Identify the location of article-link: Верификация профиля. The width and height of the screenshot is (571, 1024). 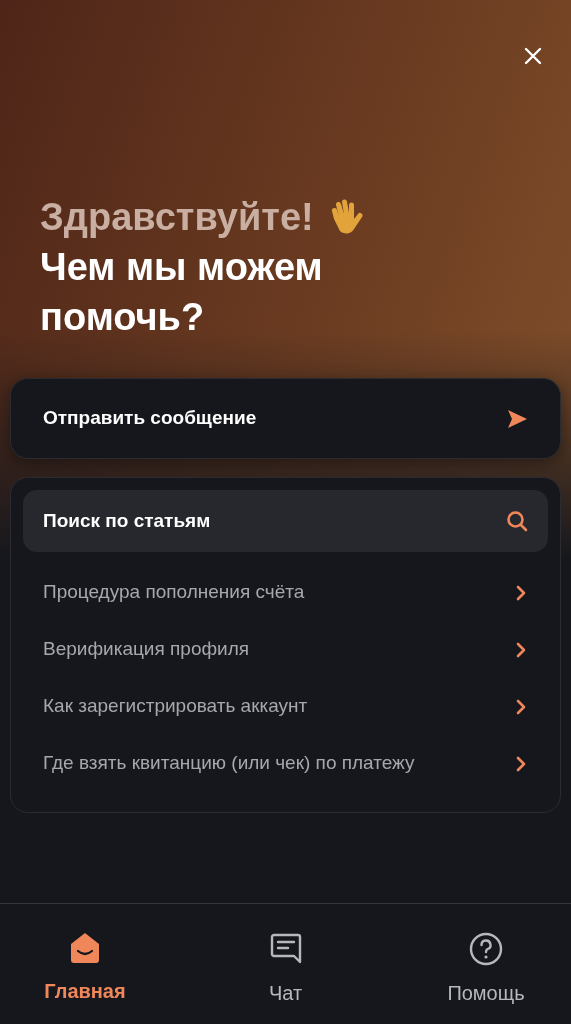
(285, 649).